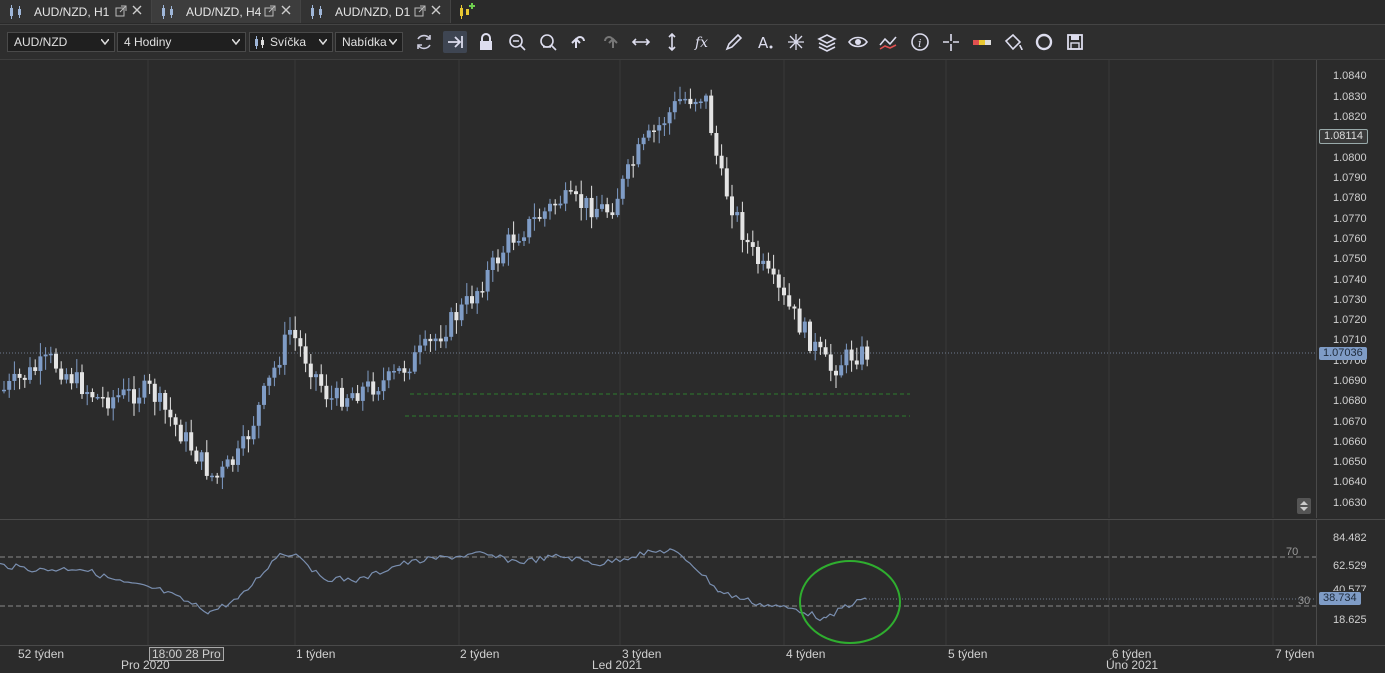 Image resolution: width=1385 pixels, height=673 pixels. I want to click on price-tick: 1.0660, so click(1350, 442).